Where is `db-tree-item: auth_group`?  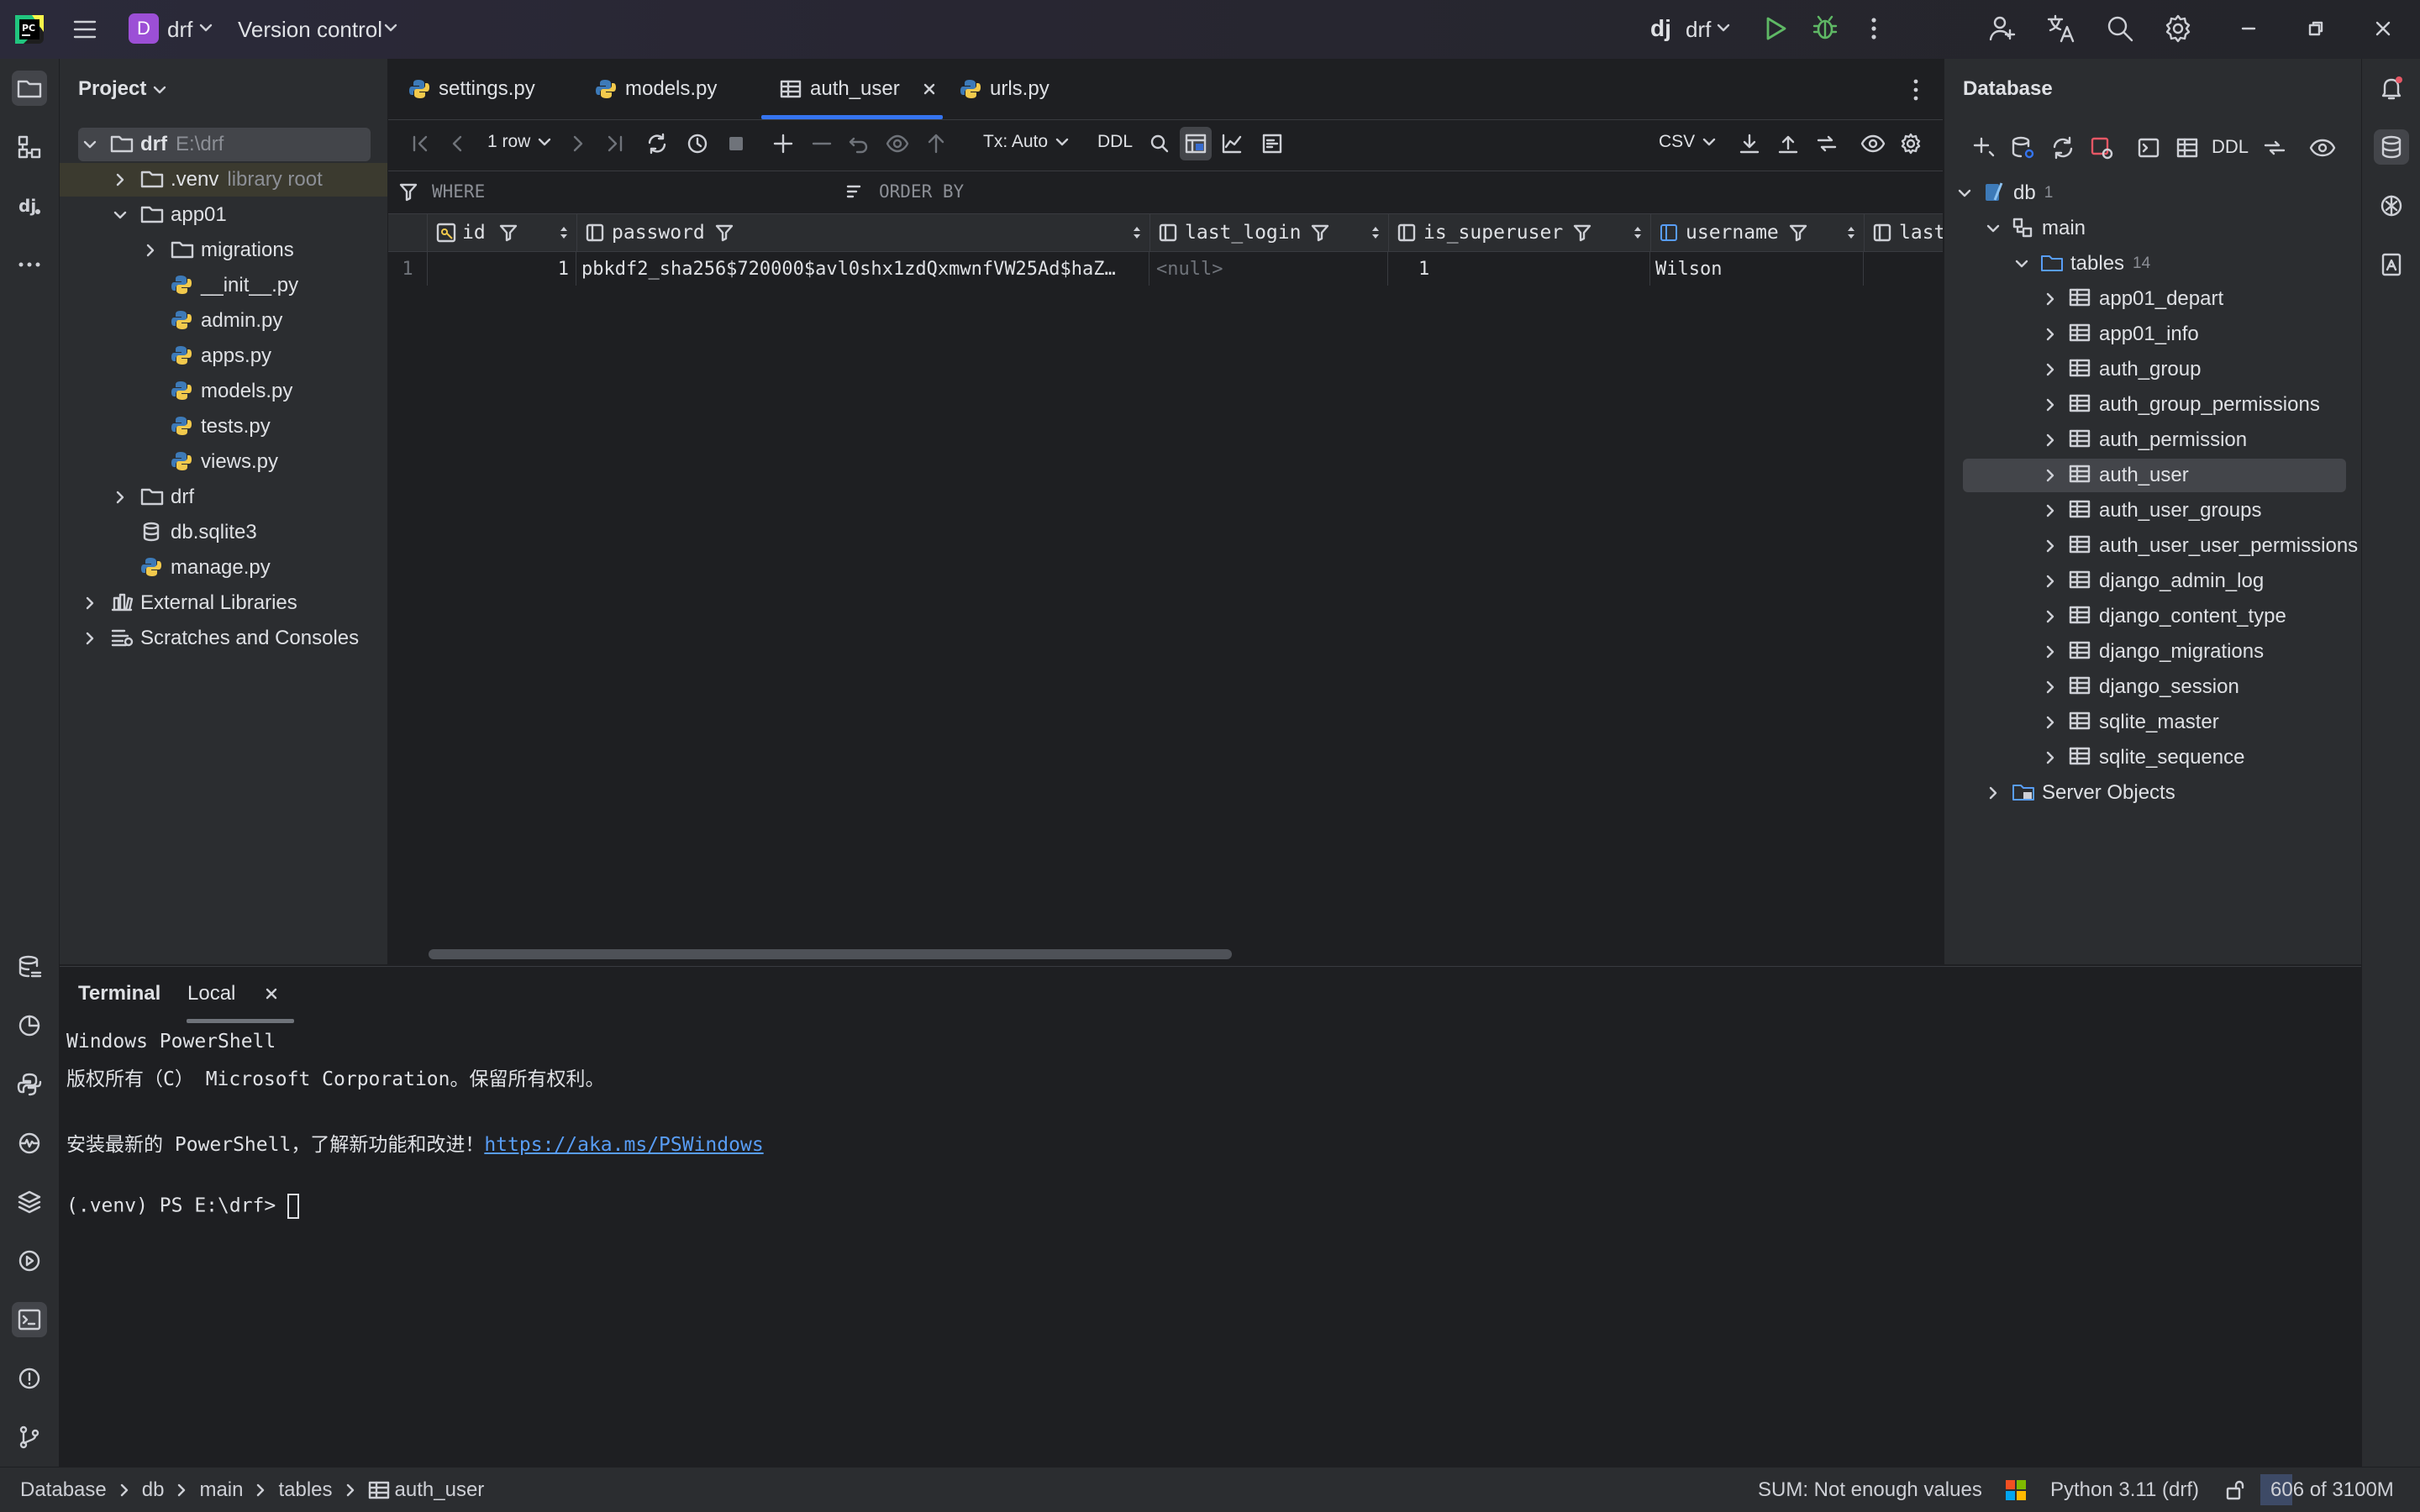
db-tree-item: auth_group is located at coordinates (2152, 369).